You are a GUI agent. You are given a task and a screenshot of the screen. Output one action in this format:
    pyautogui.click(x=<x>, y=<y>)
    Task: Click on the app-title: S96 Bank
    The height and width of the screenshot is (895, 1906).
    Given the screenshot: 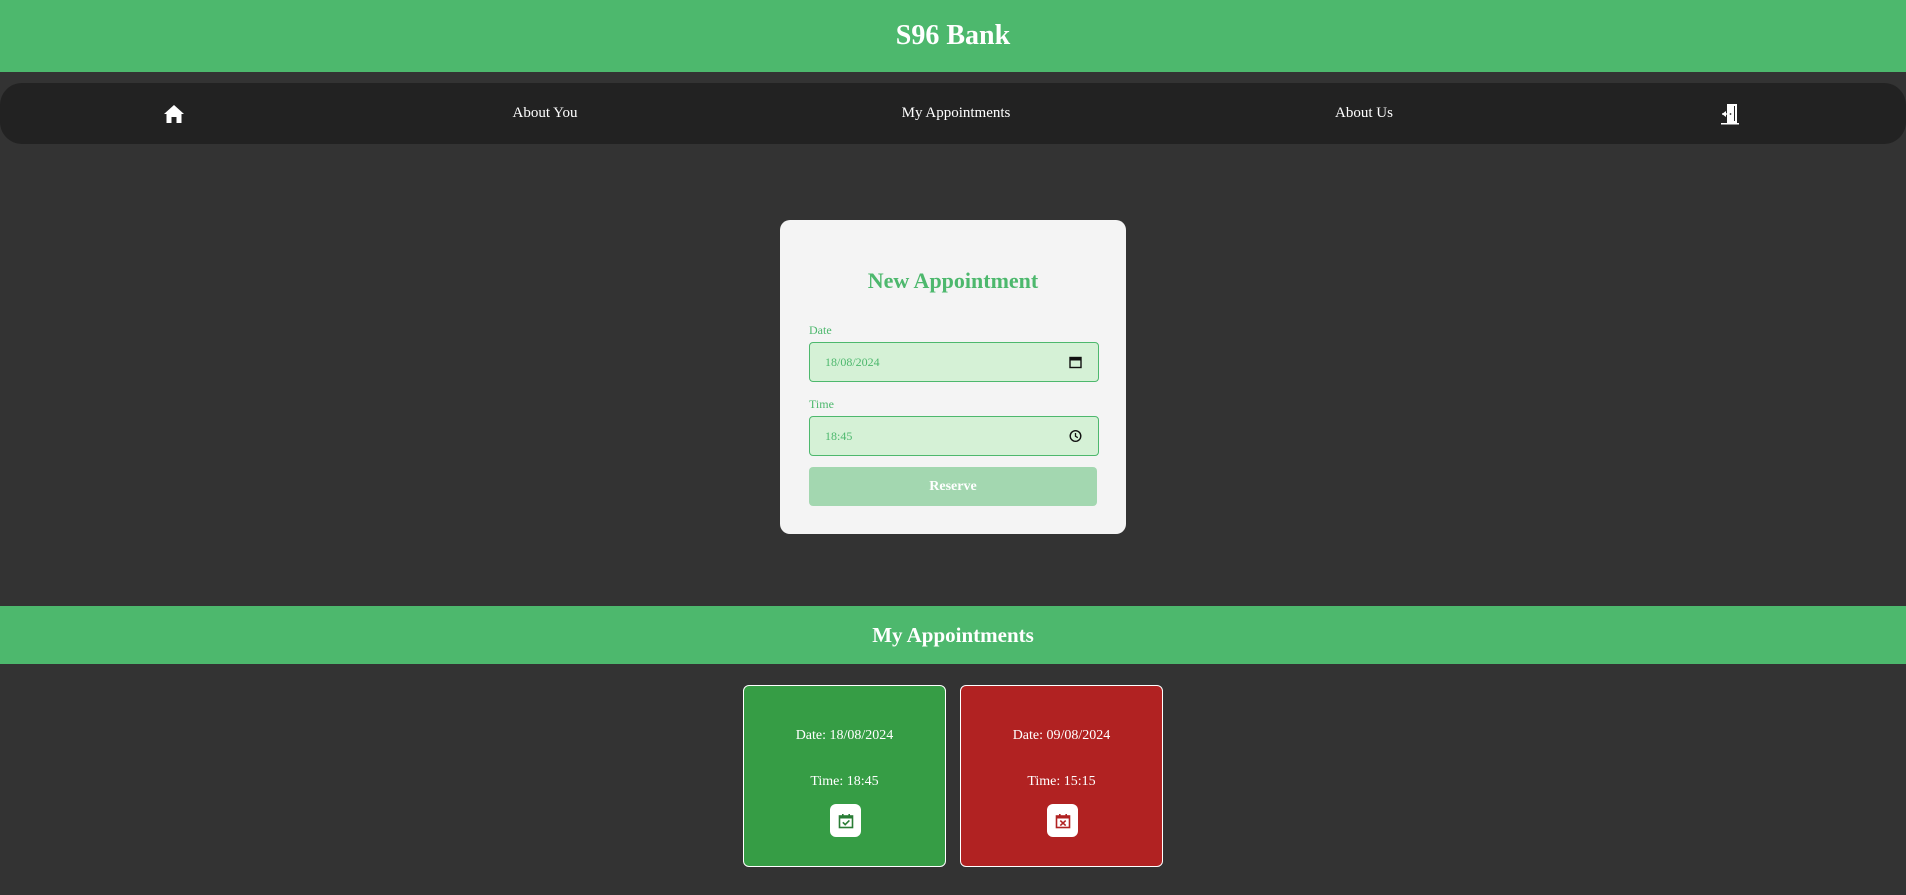 What is the action you would take?
    pyautogui.click(x=953, y=35)
    